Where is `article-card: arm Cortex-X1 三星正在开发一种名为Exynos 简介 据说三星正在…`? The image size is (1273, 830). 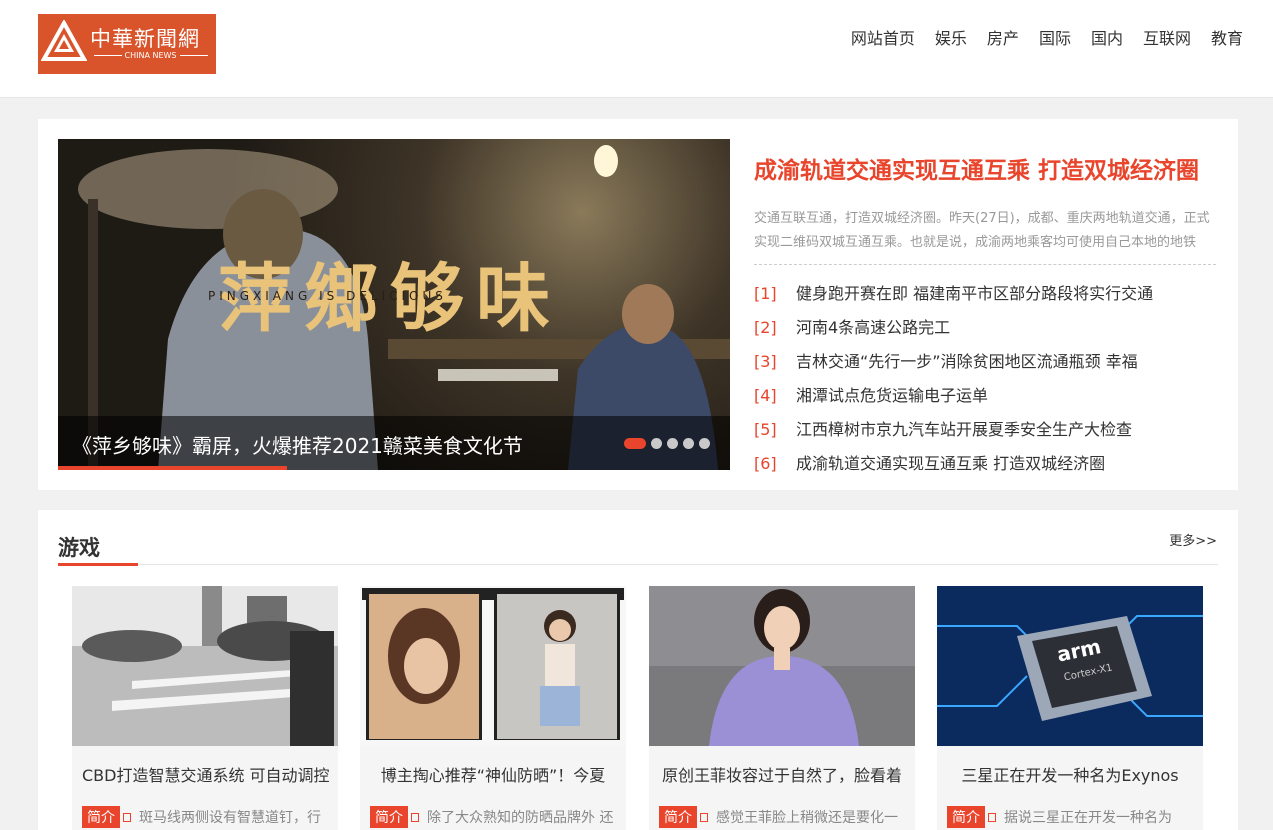
article-card: arm Cortex-X1 三星正在开发一种名为Exynos 简介 据说三星正在… is located at coordinates (1070, 708).